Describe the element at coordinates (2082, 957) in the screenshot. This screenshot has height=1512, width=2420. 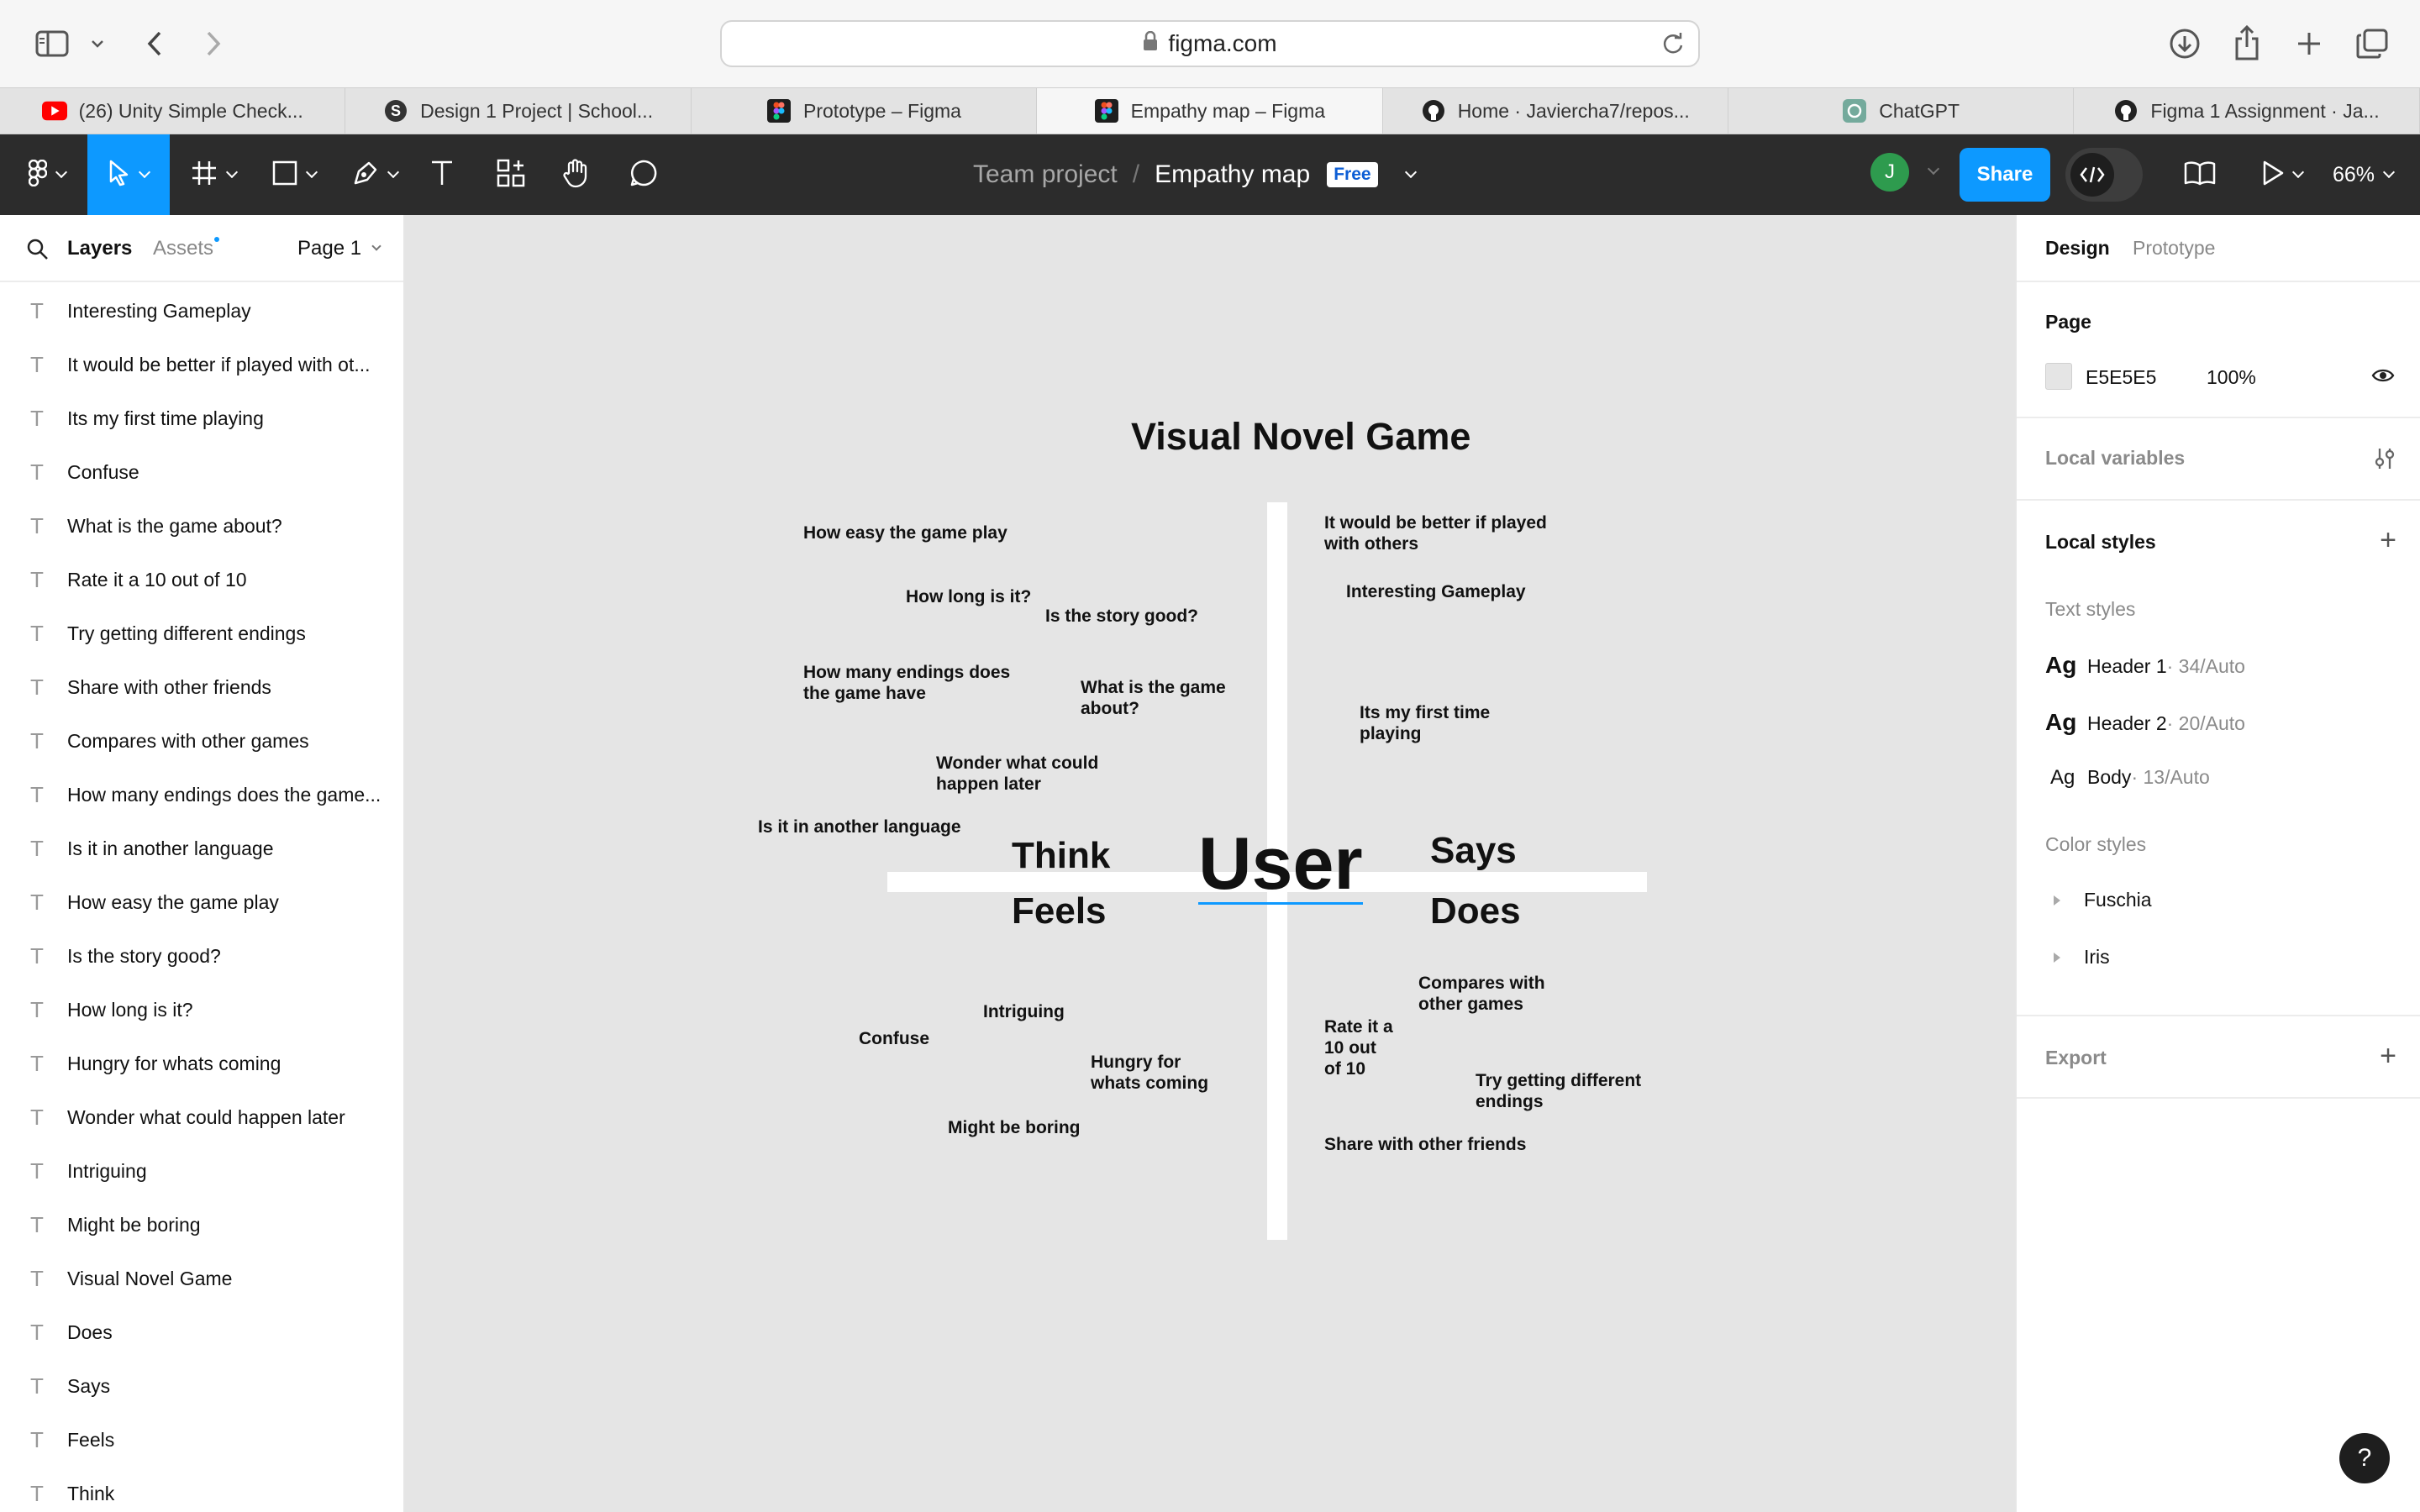
I see `color-style-group: Iris` at that location.